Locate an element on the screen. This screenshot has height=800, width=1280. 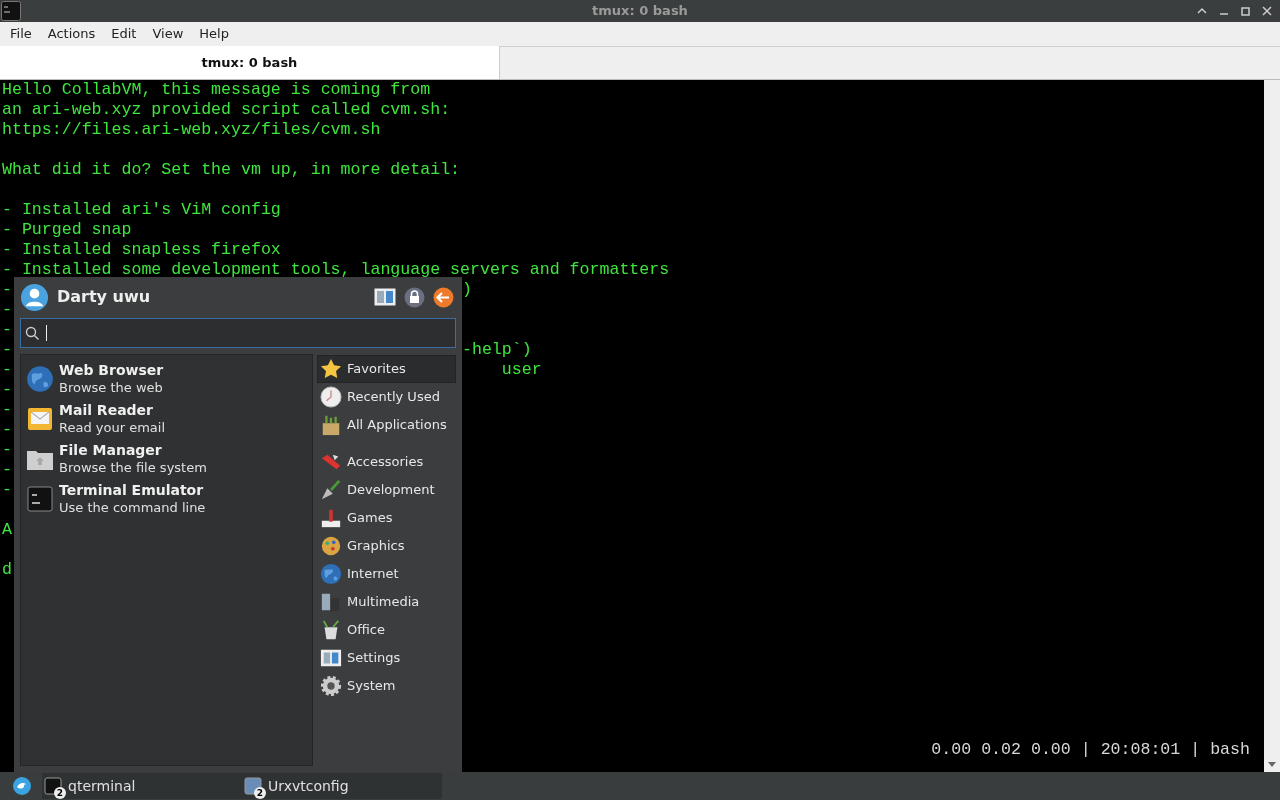
tmux-status-line: 0.00 0.02 0.00 | 20:08:01 | bash is located at coordinates (1090, 750).